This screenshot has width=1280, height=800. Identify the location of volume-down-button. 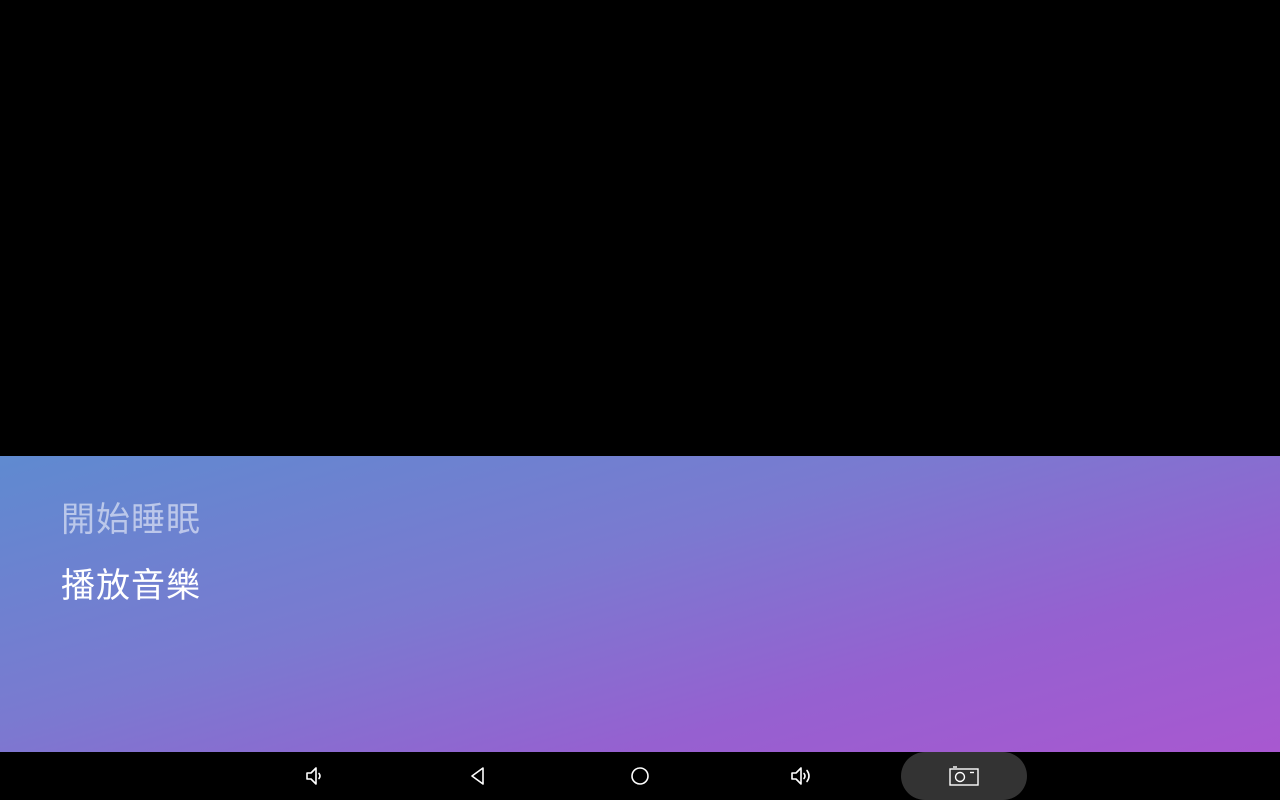
(315, 776).